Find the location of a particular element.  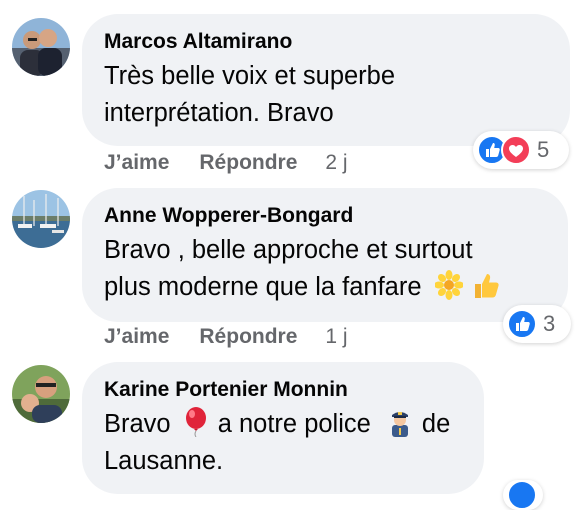

comment-author: Karine Portenier Monnin is located at coordinates (283, 390).